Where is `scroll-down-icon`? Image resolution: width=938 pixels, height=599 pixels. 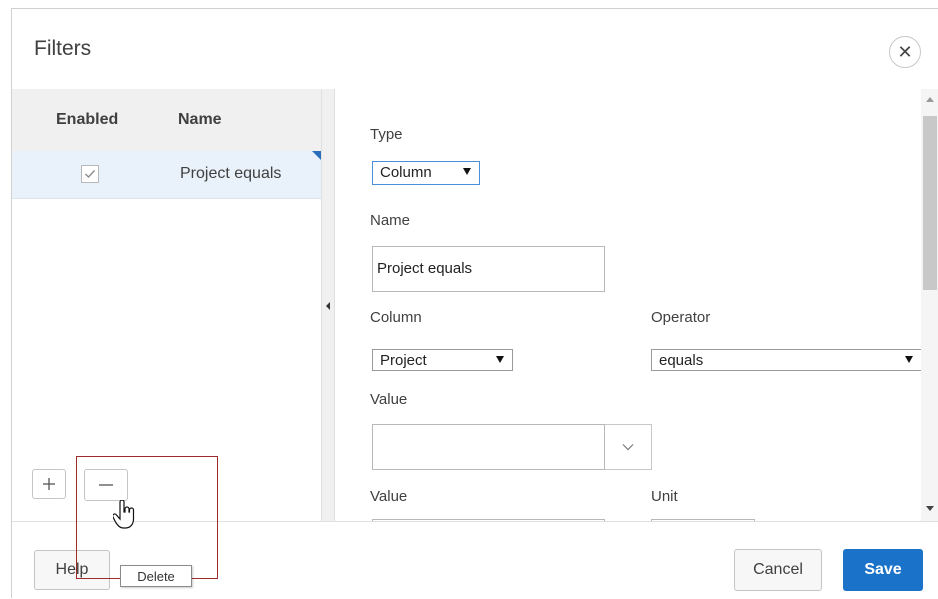 scroll-down-icon is located at coordinates (930, 508).